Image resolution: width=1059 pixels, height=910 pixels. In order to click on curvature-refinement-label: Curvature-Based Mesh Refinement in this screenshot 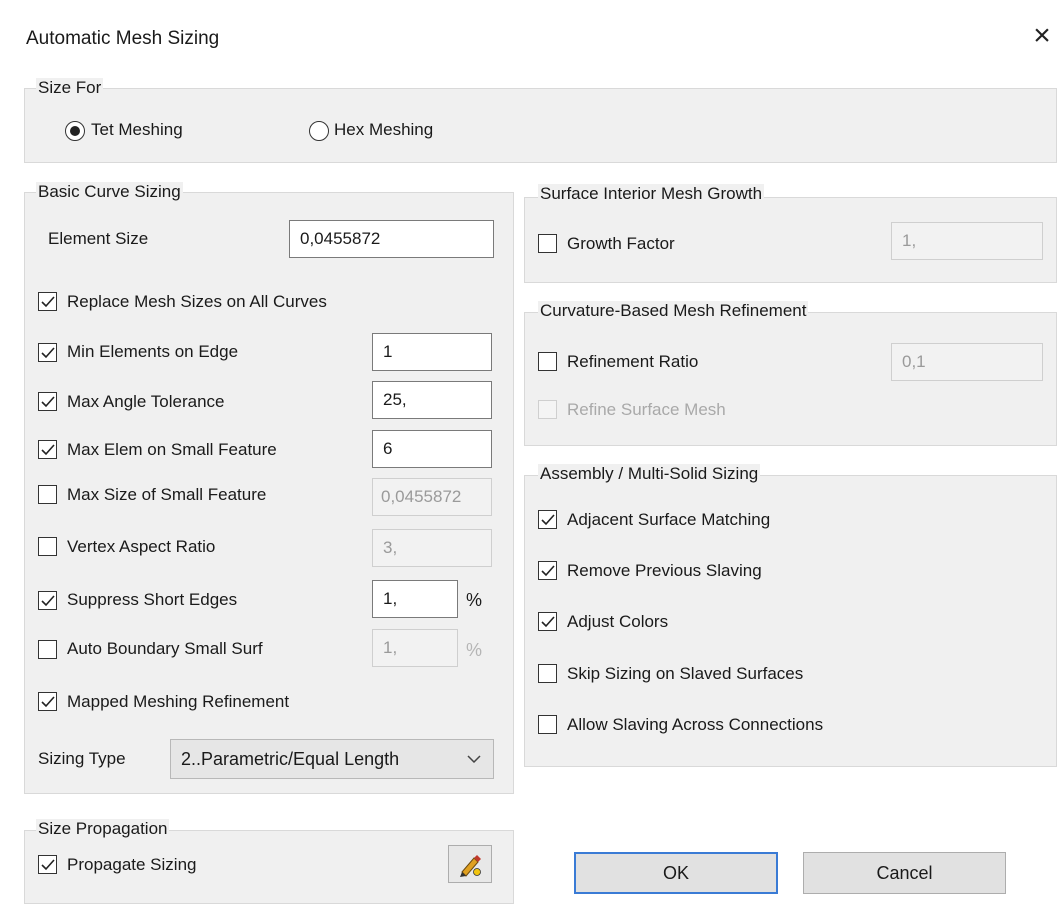, I will do `click(673, 311)`.